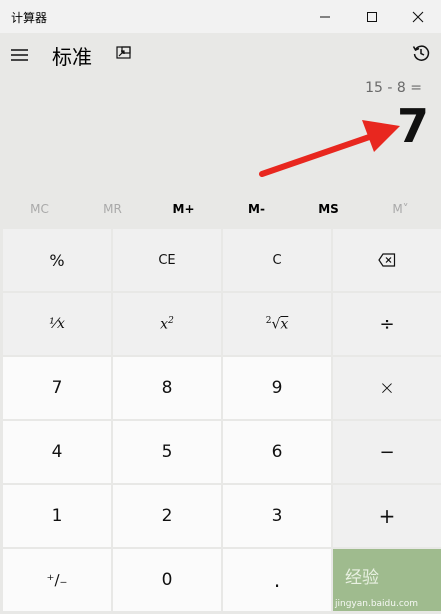  I want to click on digit-9-label: 9, so click(277, 388).